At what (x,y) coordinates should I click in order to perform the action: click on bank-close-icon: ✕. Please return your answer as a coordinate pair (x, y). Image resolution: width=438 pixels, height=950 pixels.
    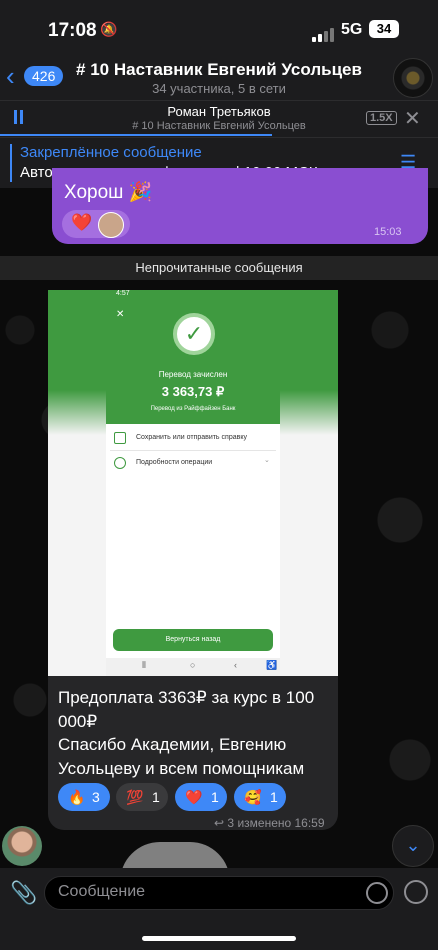
    Looking at the image, I should click on (120, 314).